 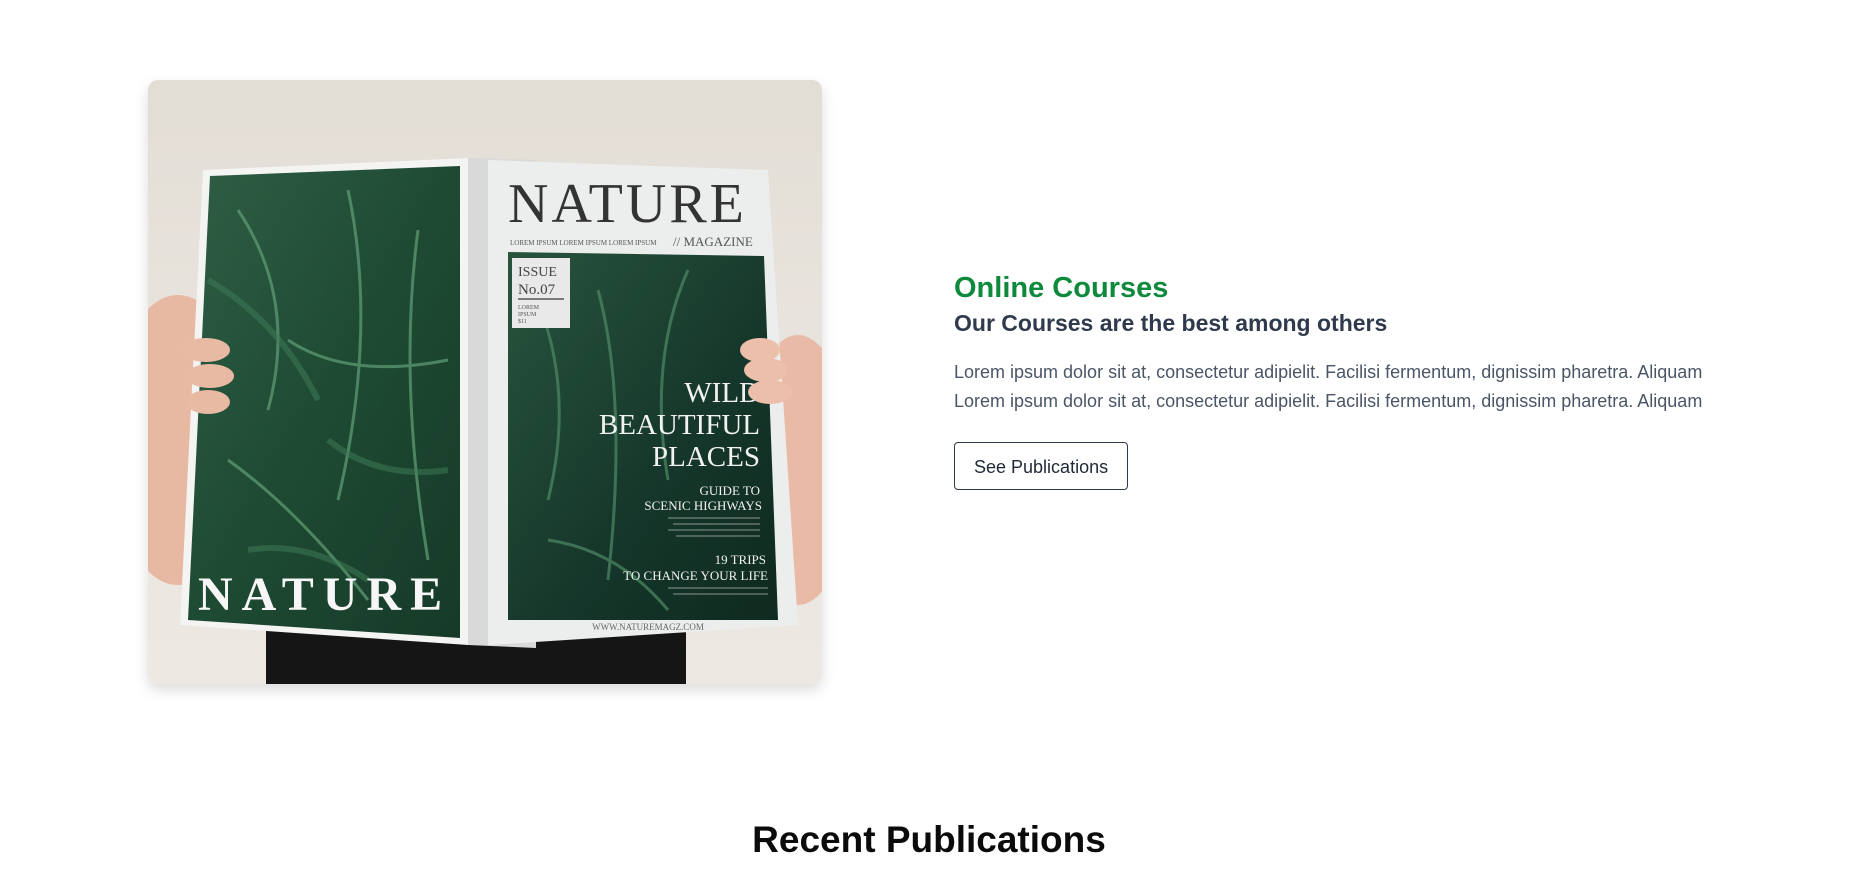 What do you see at coordinates (324, 594) in the screenshot?
I see `back-cover-title: NATURE` at bounding box center [324, 594].